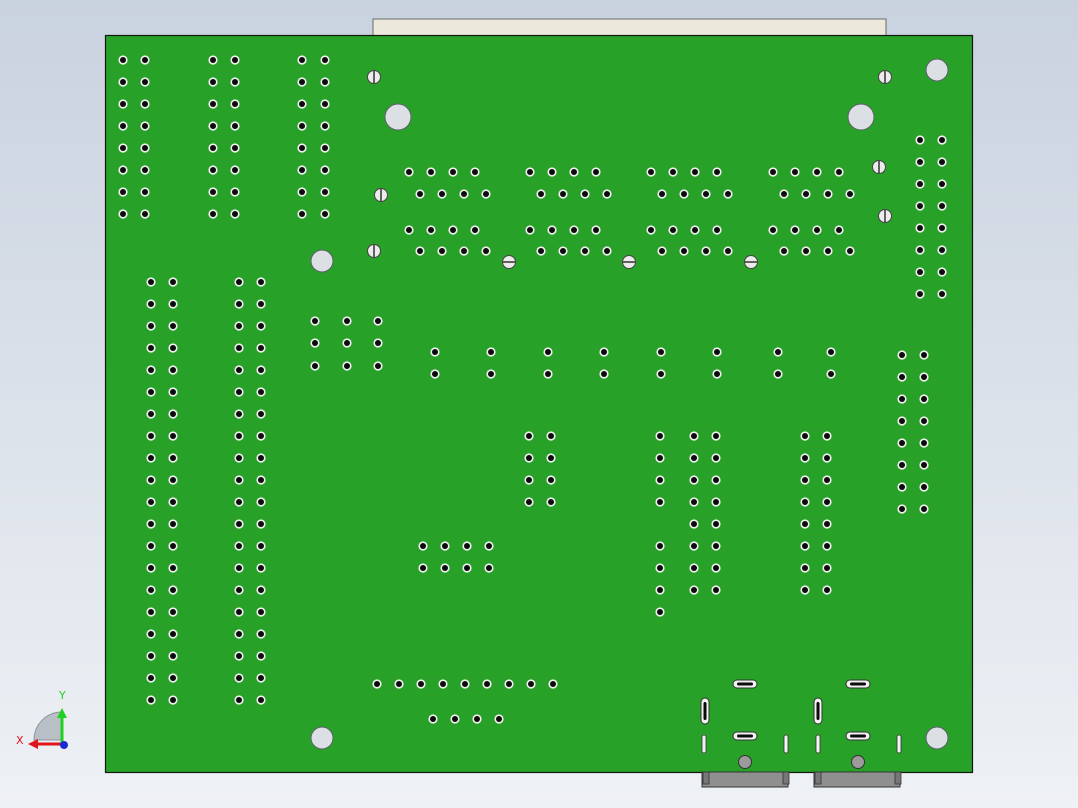 The width and height of the screenshot is (1078, 808). Describe the element at coordinates (706, 778) in the screenshot. I see `connector-tab` at that location.